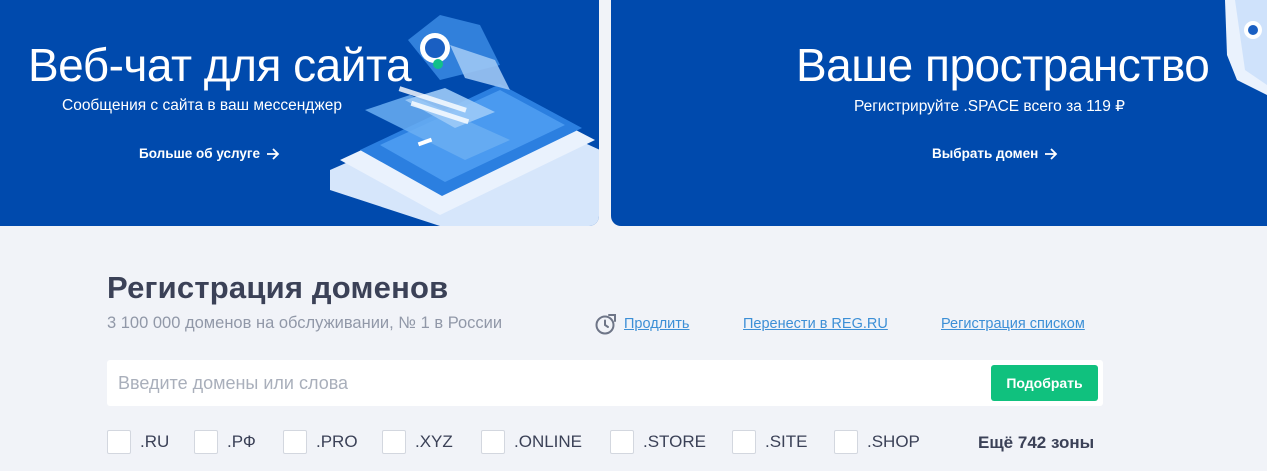 This screenshot has height=471, width=1267. Describe the element at coordinates (278, 287) in the screenshot. I see `page-title: Регистрация доменов` at that location.